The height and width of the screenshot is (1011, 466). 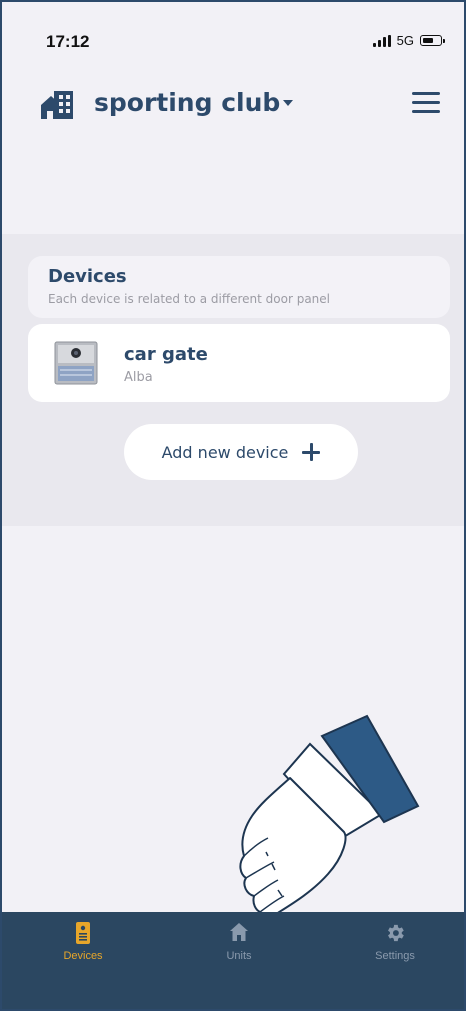 I want to click on status-bar: 17:12 5G, so click(x=233, y=38).